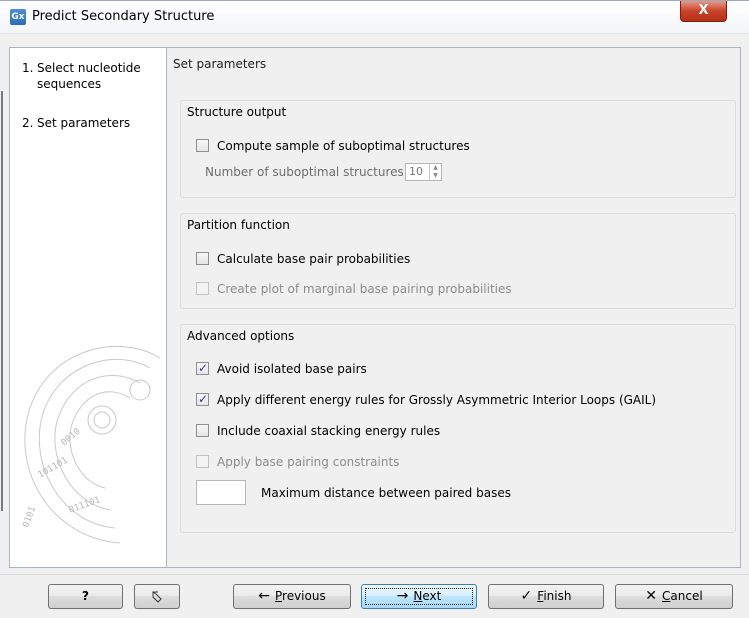 This screenshot has width=749, height=618. I want to click on finish-label: inish, so click(557, 596).